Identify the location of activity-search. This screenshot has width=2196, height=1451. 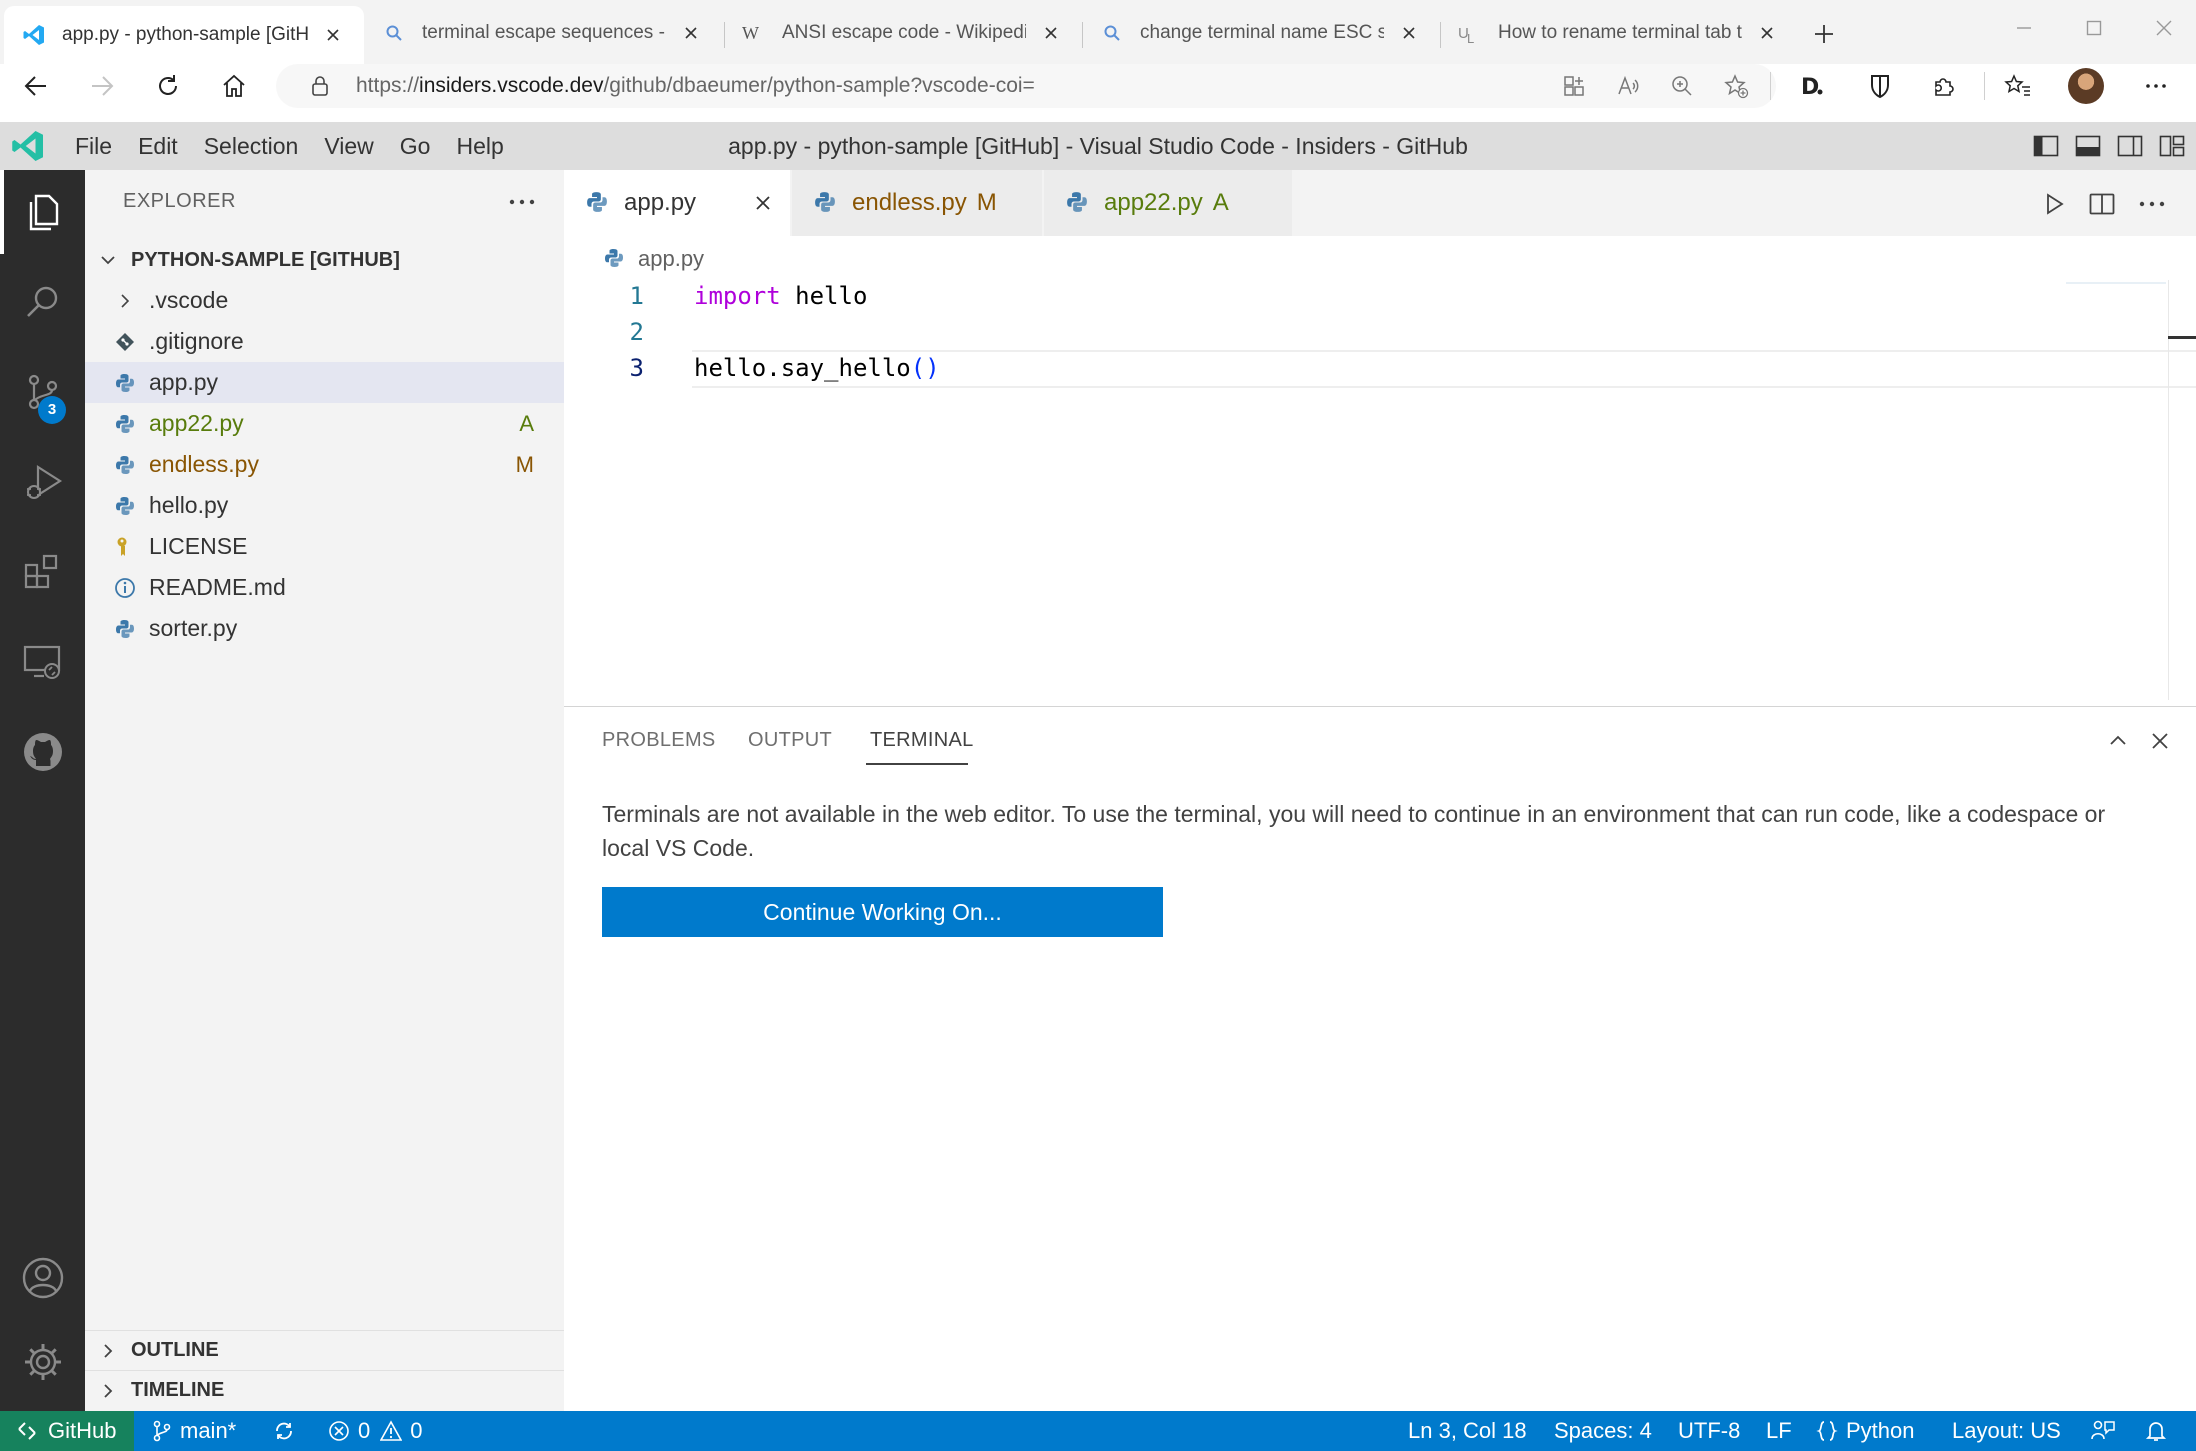
(42, 302).